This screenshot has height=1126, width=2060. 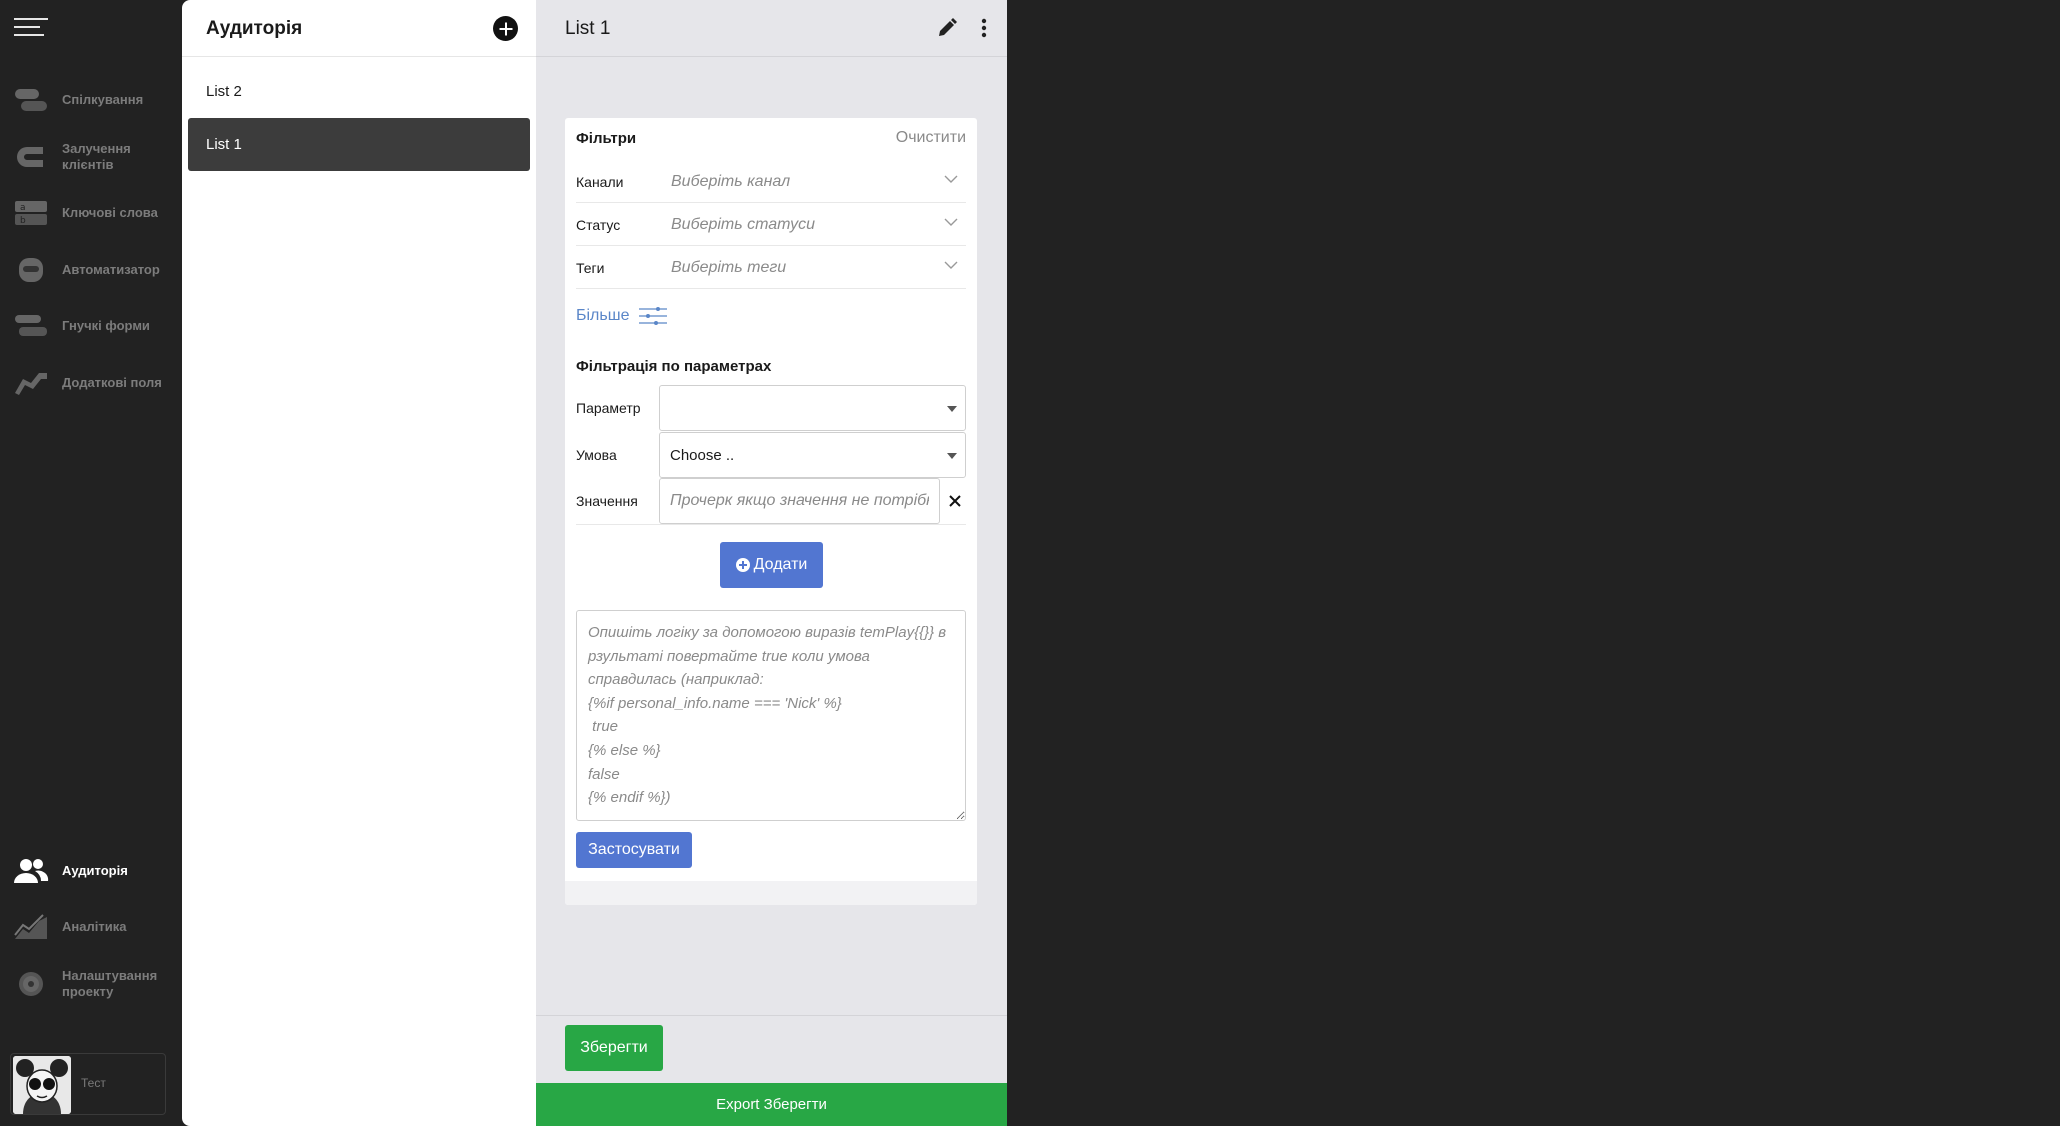 I want to click on nav-item-keywords: ab Ключові слова, so click(x=91, y=213).